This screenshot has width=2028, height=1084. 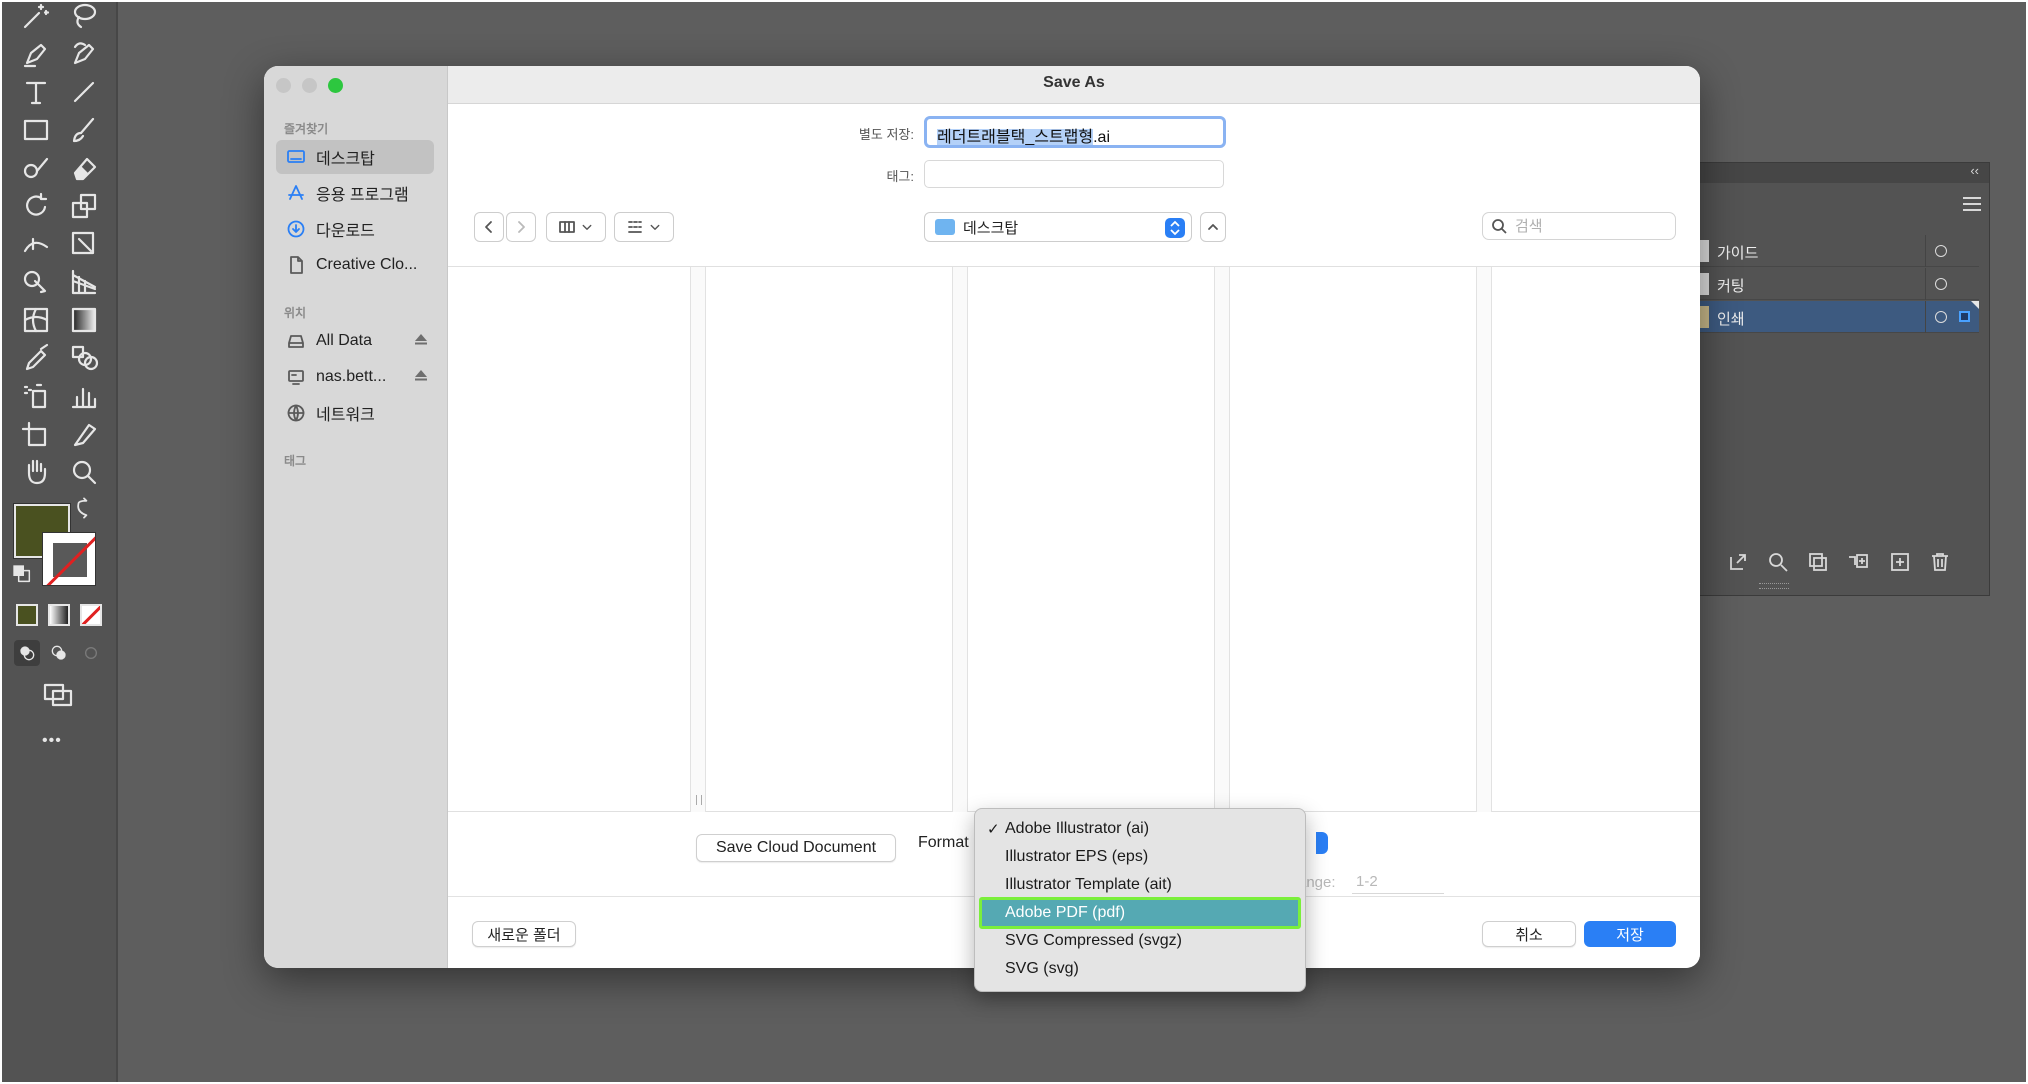 What do you see at coordinates (36, 282) in the screenshot?
I see `shape-builder-icon` at bounding box center [36, 282].